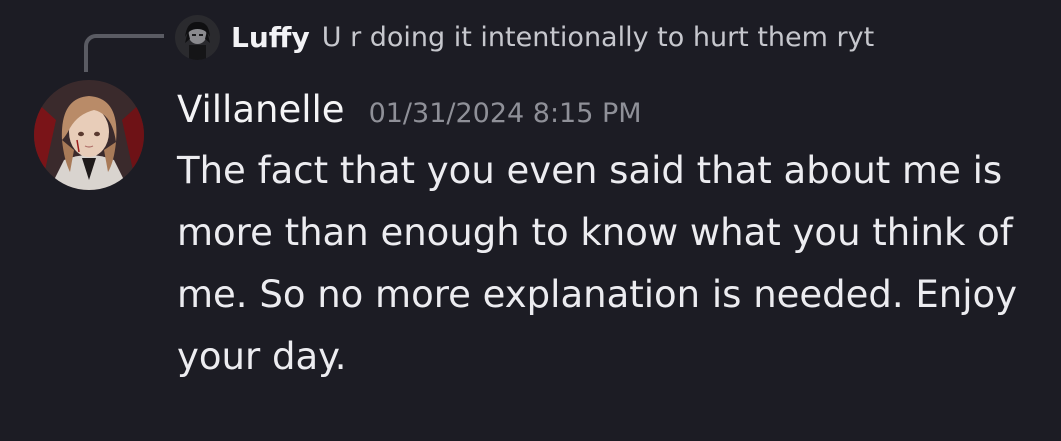 Image resolution: width=1061 pixels, height=441 pixels. Describe the element at coordinates (124, 53) in the screenshot. I see `reply-connector-line` at that location.